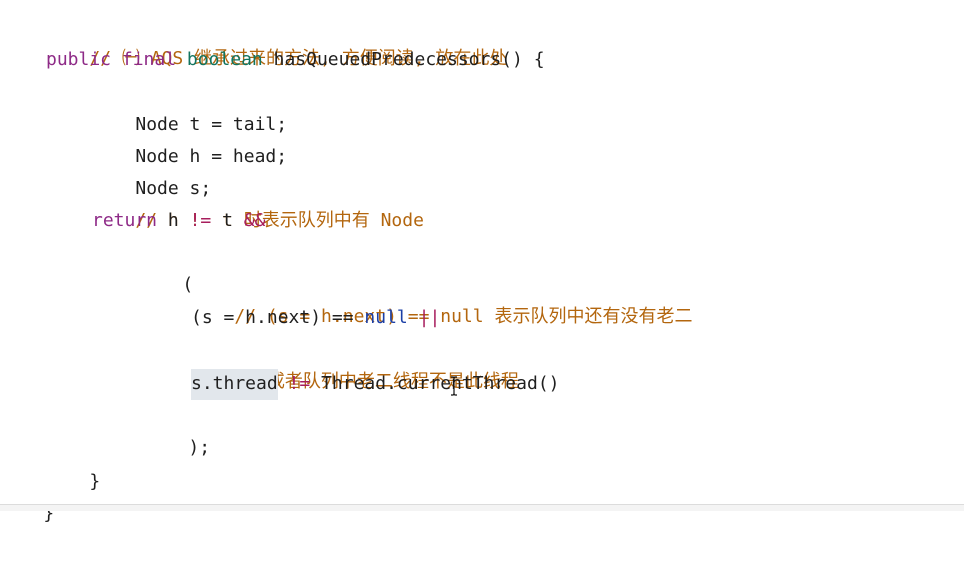  I want to click on code-line-6: // h != t 时表示队列中有 Node, so click(258, 202).